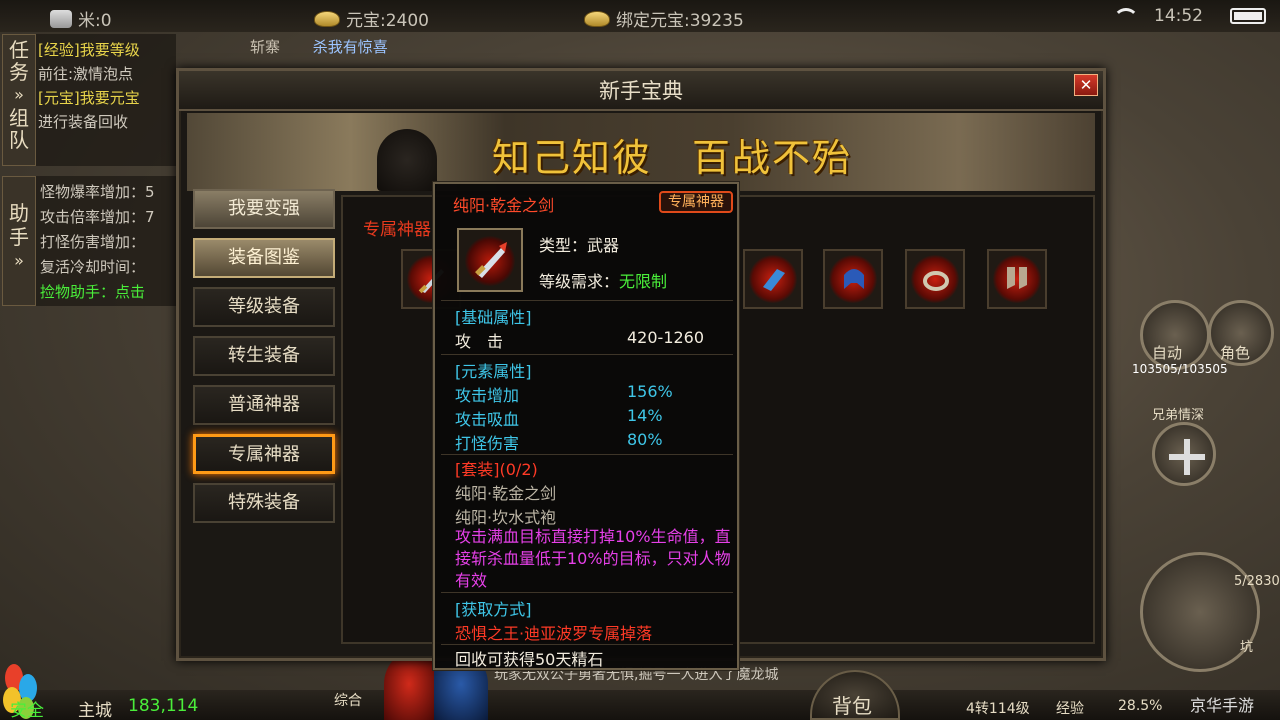  What do you see at coordinates (518, 469) in the screenshot?
I see `set-count: (0/2)` at bounding box center [518, 469].